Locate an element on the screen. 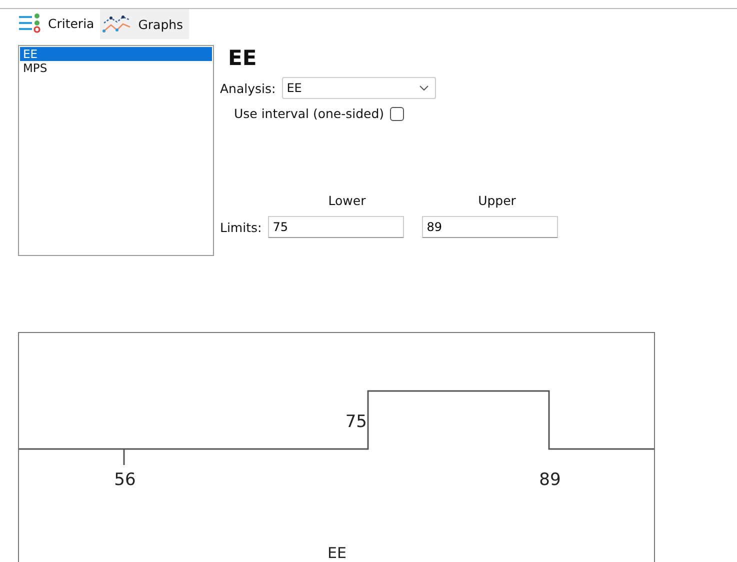 The height and width of the screenshot is (562, 737). criterion-title: EE is located at coordinates (243, 58).